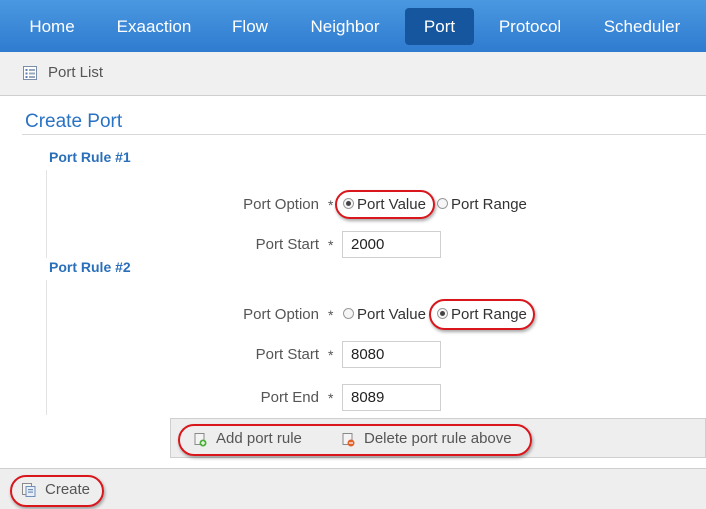 Image resolution: width=706 pixels, height=509 pixels. What do you see at coordinates (259, 438) in the screenshot?
I see `add-port-rule-button: Add port rule` at bounding box center [259, 438].